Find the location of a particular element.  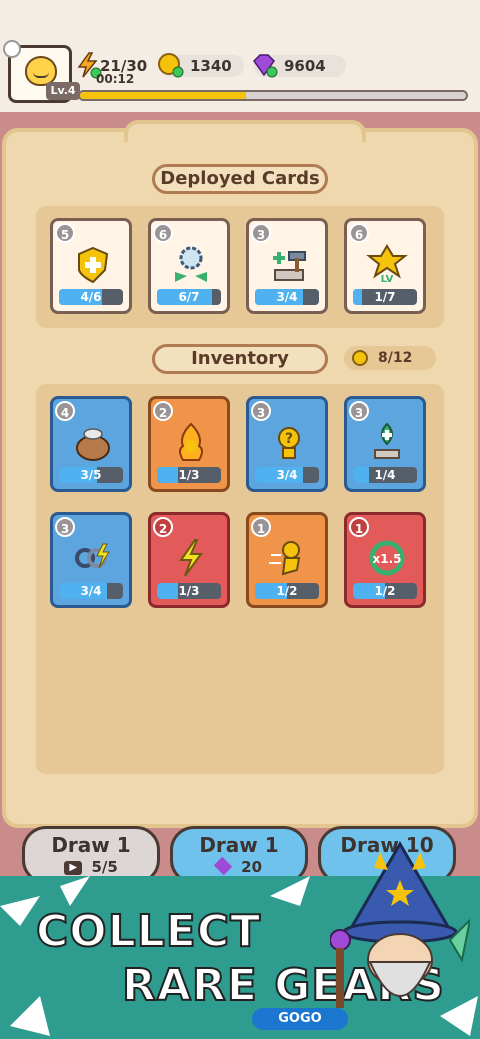

card-progress-text: 4/6 is located at coordinates (91, 297).